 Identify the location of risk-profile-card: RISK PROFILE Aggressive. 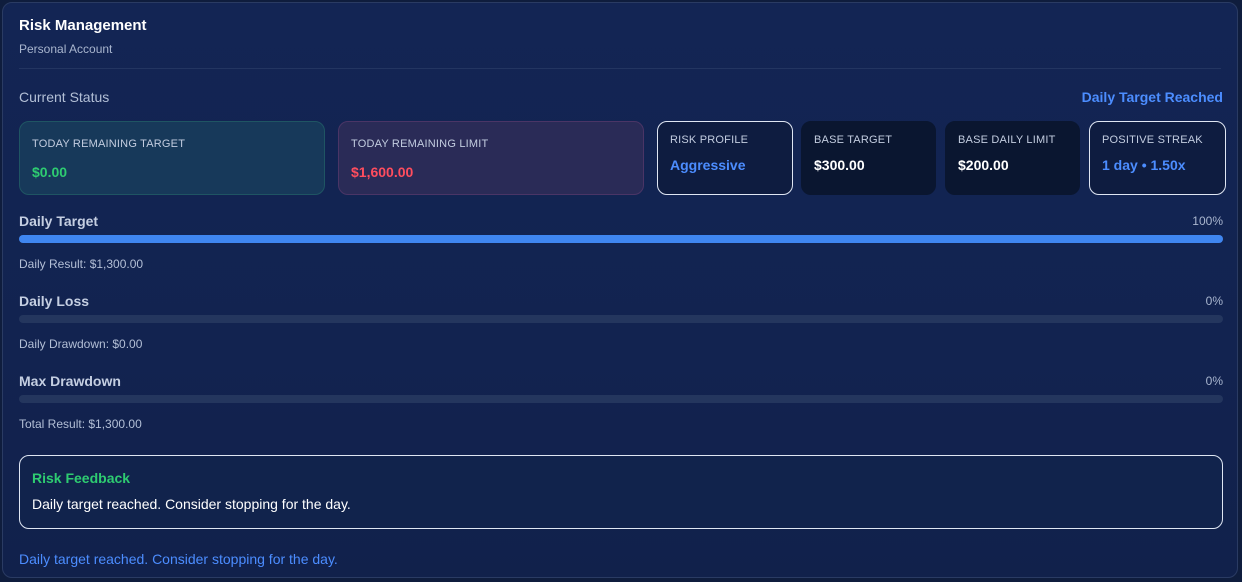
(725, 158).